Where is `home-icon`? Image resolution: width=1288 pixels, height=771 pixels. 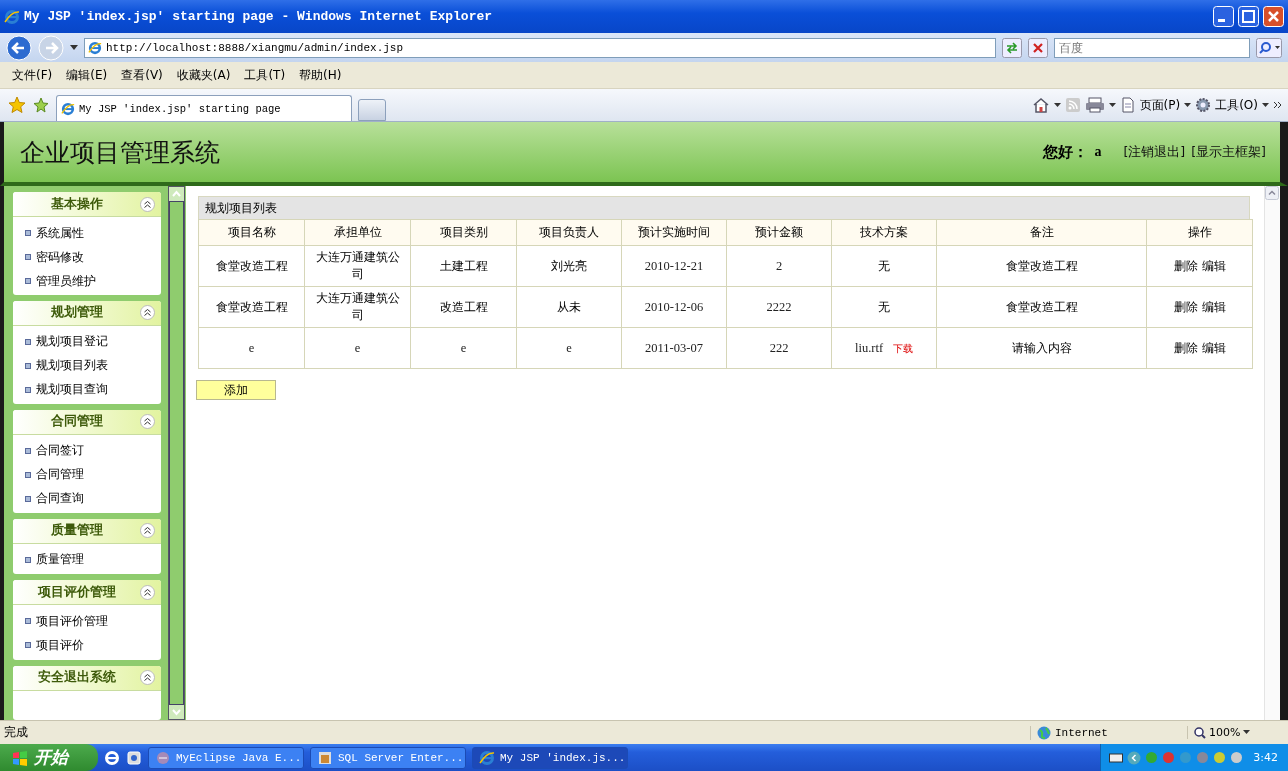 home-icon is located at coordinates (1040, 105).